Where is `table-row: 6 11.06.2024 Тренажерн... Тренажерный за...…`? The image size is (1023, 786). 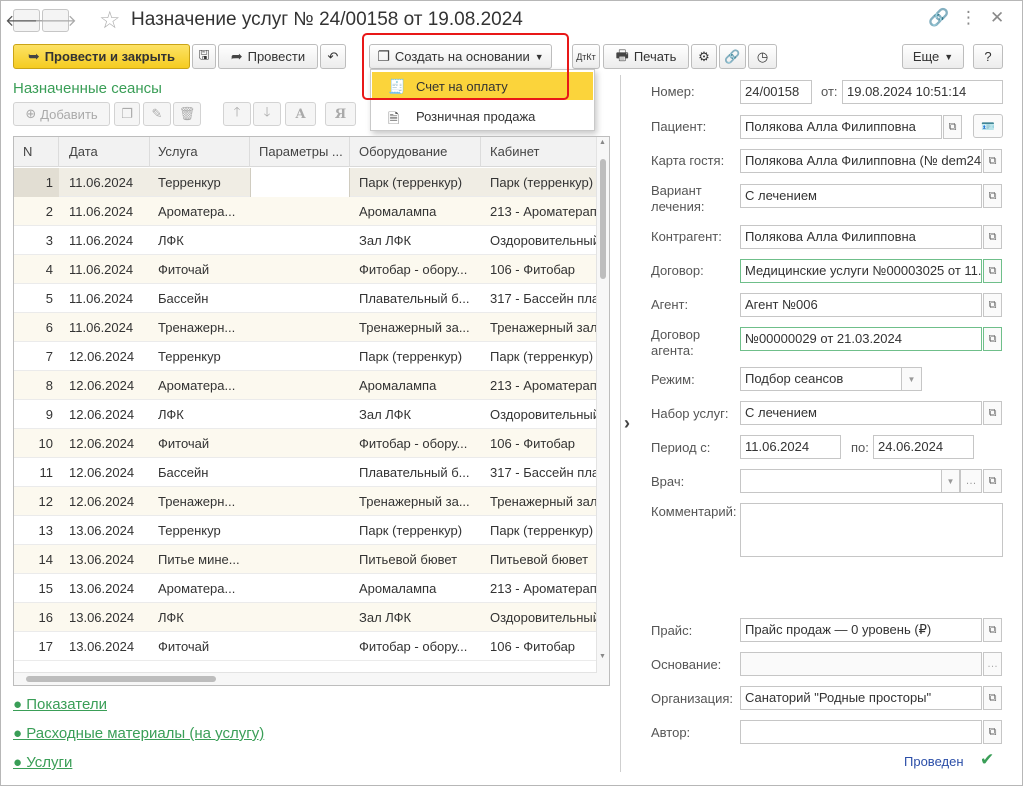
table-row: 6 11.06.2024 Тренажерн... Тренажерный за...… is located at coordinates (305, 327).